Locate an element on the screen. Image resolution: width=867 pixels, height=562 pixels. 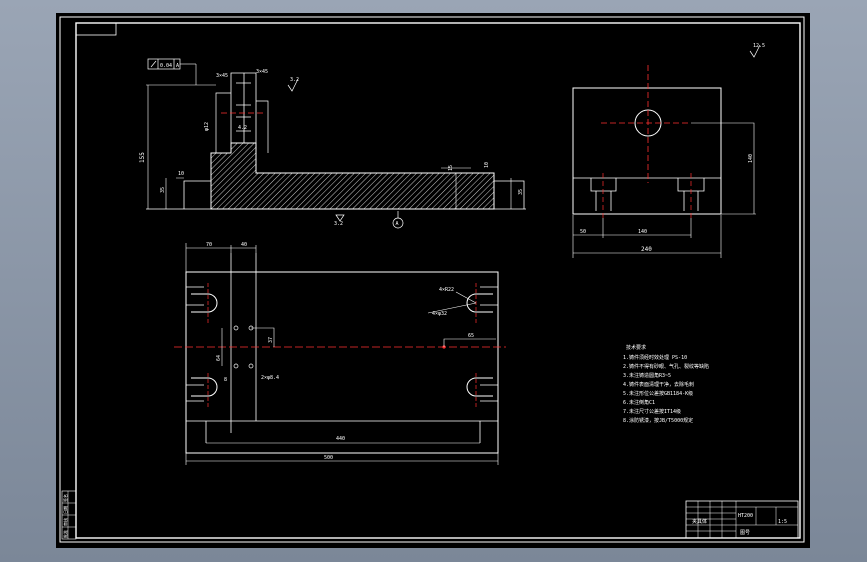
dim-overall-height: 155 is located at coordinates (142, 157).